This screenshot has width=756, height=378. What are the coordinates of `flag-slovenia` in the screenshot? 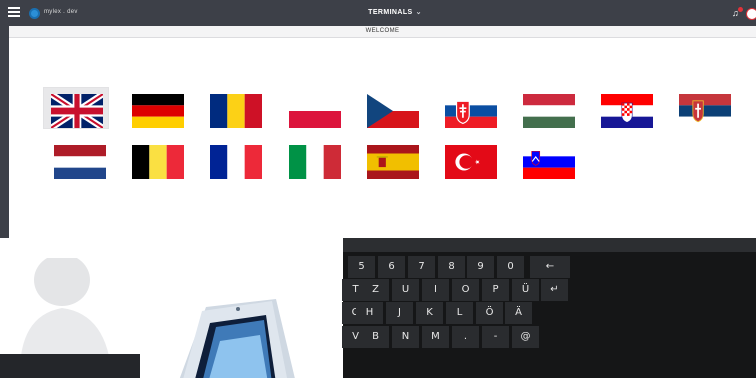 It's located at (548, 159).